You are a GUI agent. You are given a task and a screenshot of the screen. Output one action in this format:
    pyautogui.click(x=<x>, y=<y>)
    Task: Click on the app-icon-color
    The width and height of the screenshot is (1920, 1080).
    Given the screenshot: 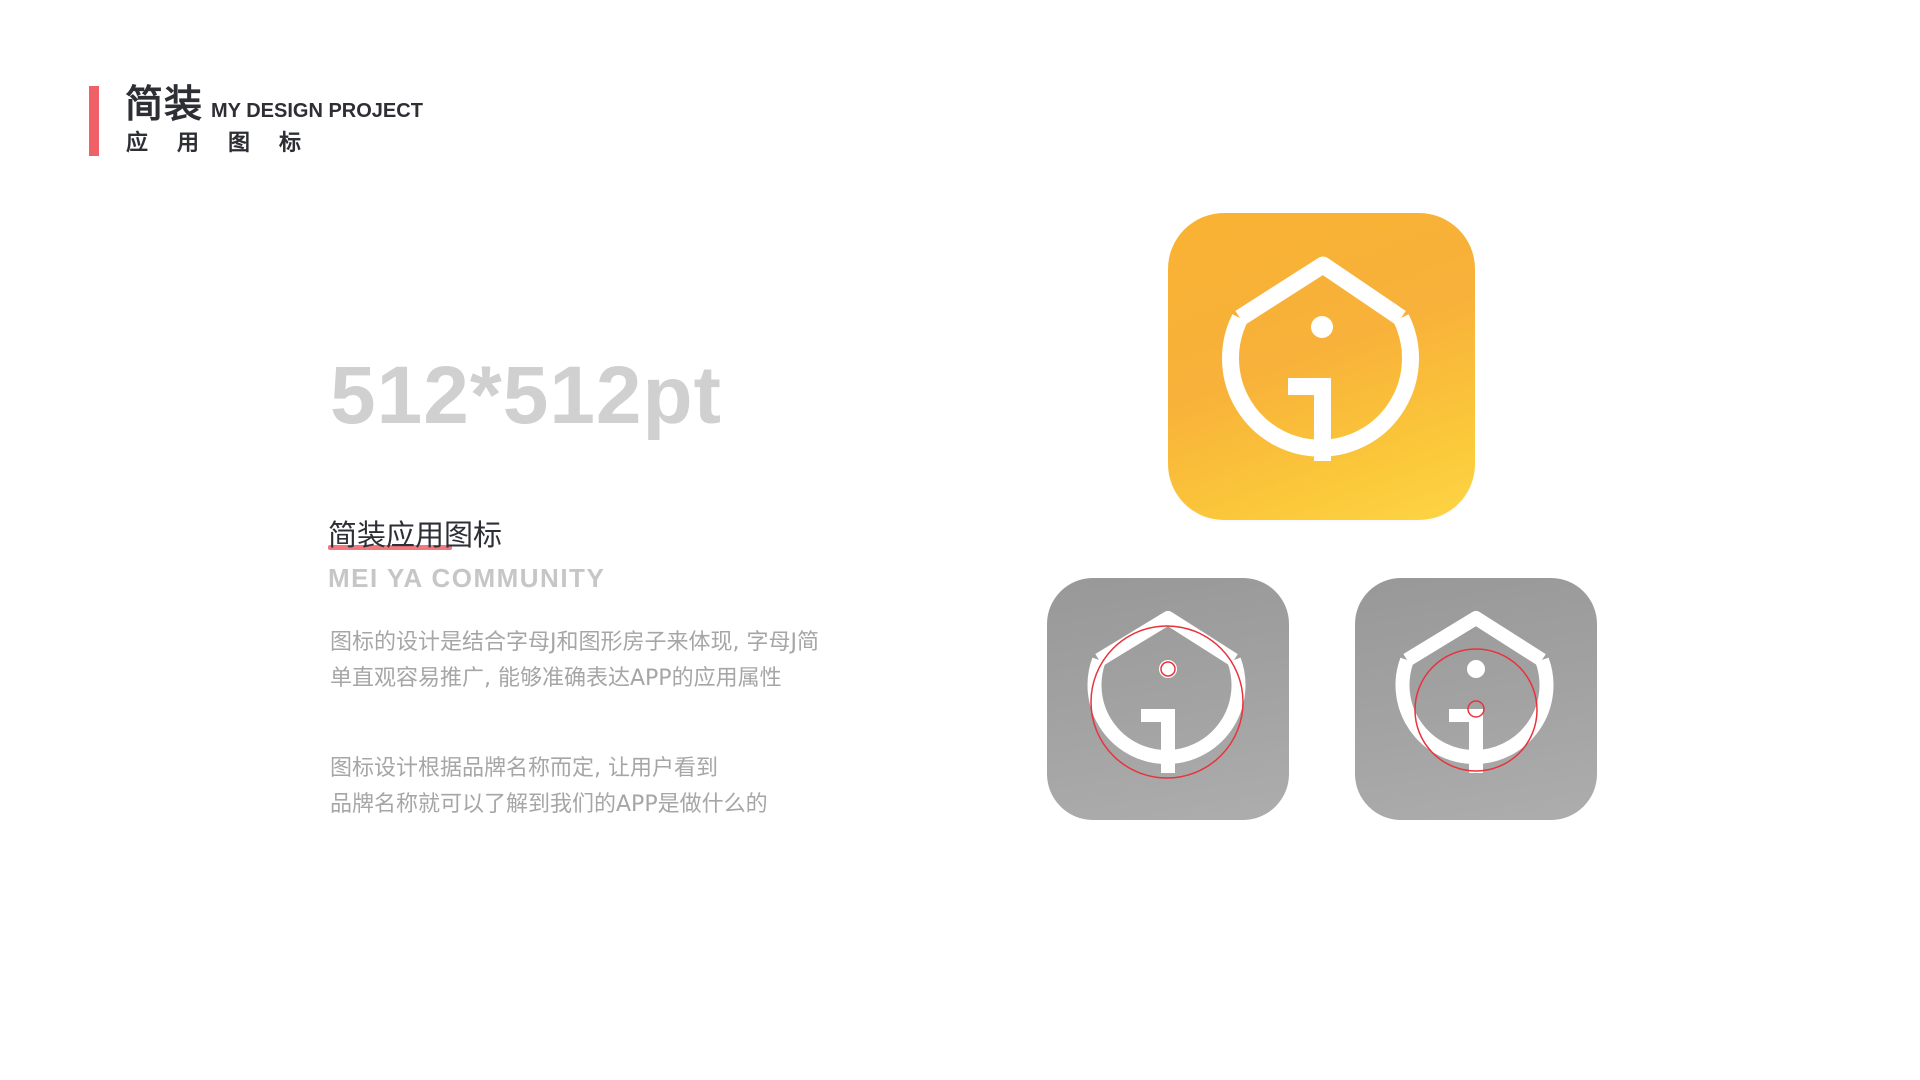 What is the action you would take?
    pyautogui.click(x=1321, y=366)
    